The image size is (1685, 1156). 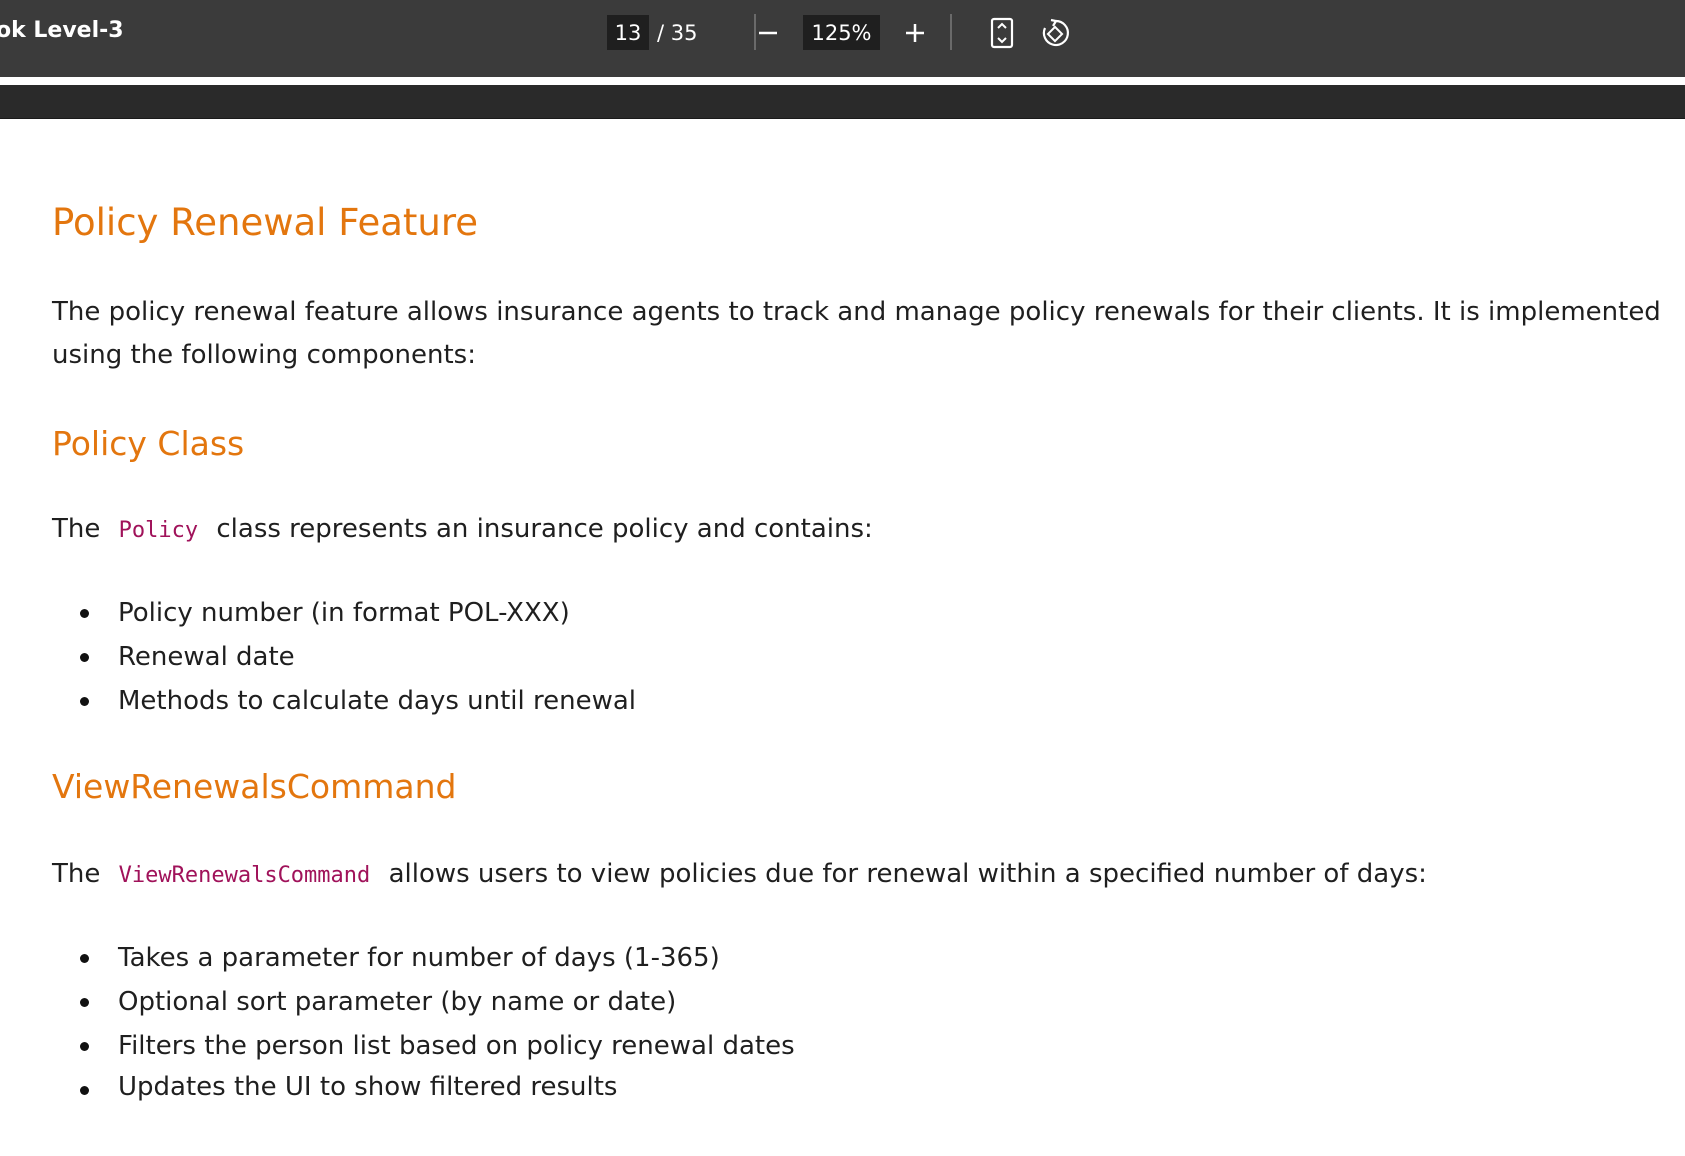 I want to click on command-text-before: The, so click(x=76, y=874).